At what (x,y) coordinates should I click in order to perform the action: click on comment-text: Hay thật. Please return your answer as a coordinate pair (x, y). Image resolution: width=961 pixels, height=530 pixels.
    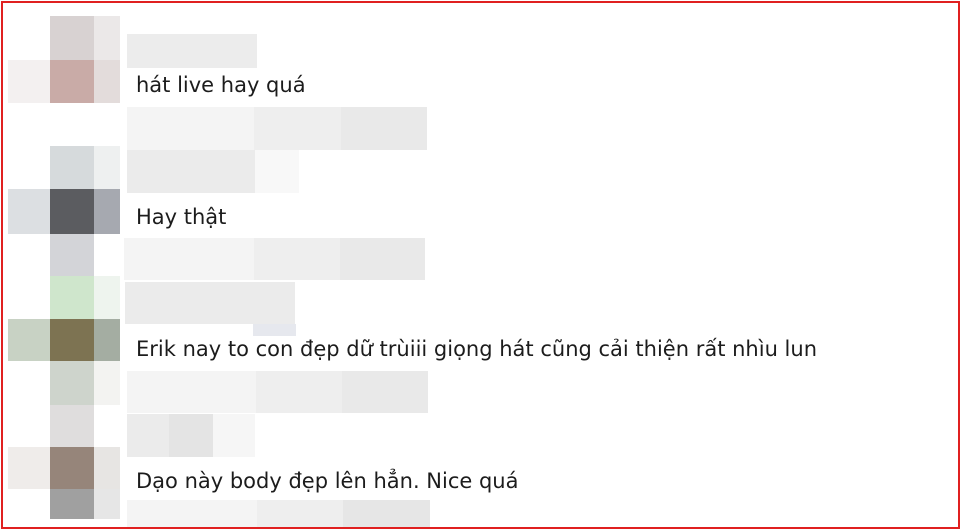
    Looking at the image, I should click on (181, 217).